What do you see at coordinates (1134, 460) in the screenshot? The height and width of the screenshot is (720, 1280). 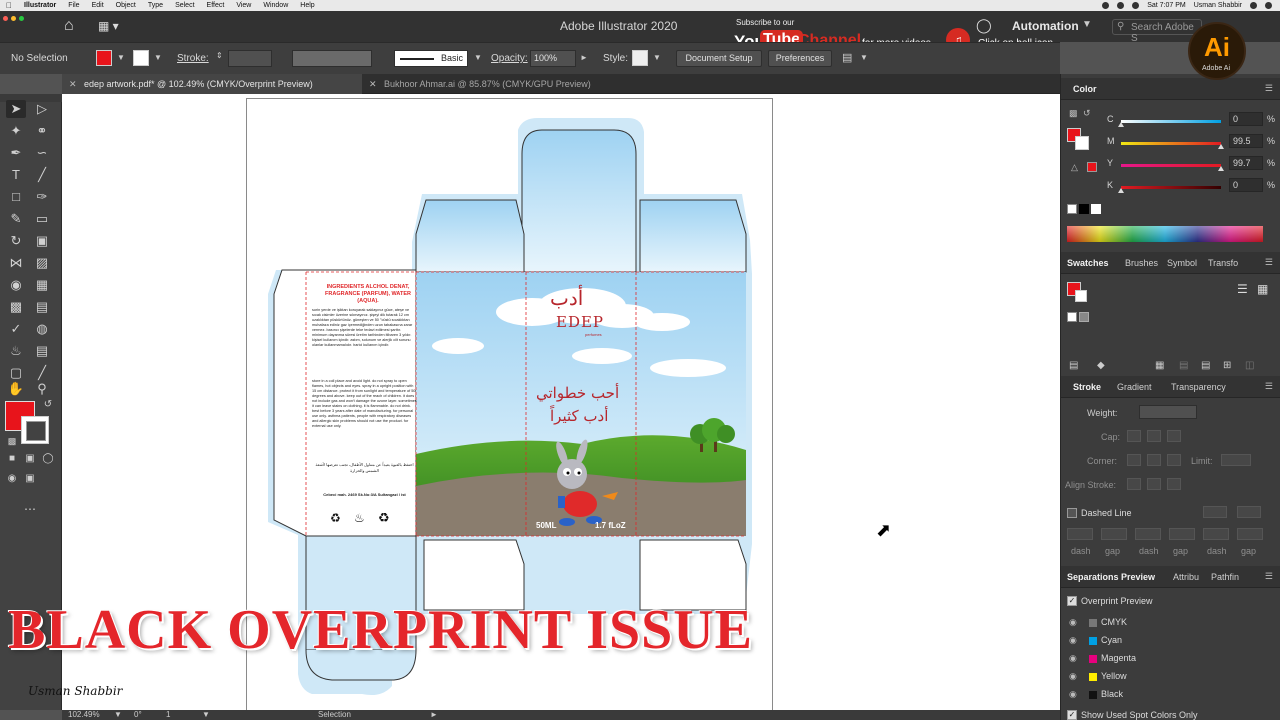 I see `miter-join-icon` at bounding box center [1134, 460].